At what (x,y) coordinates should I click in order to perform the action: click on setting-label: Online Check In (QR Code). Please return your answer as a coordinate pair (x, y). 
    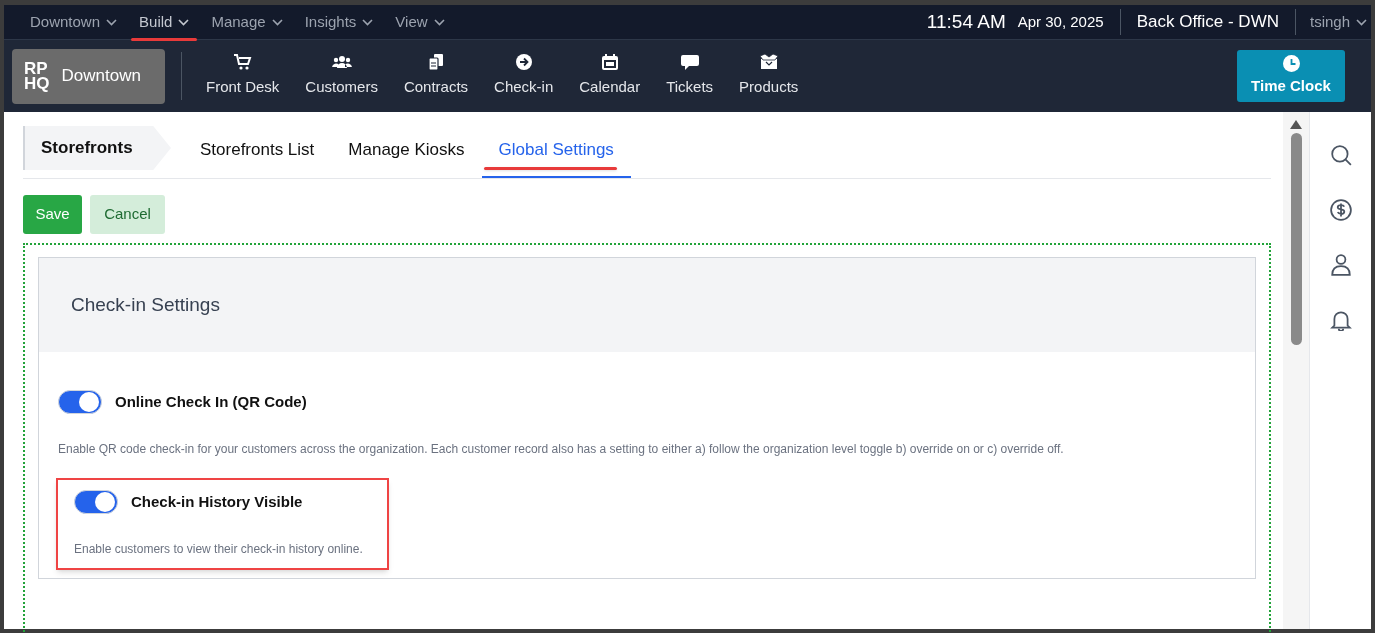
    Looking at the image, I should click on (211, 401).